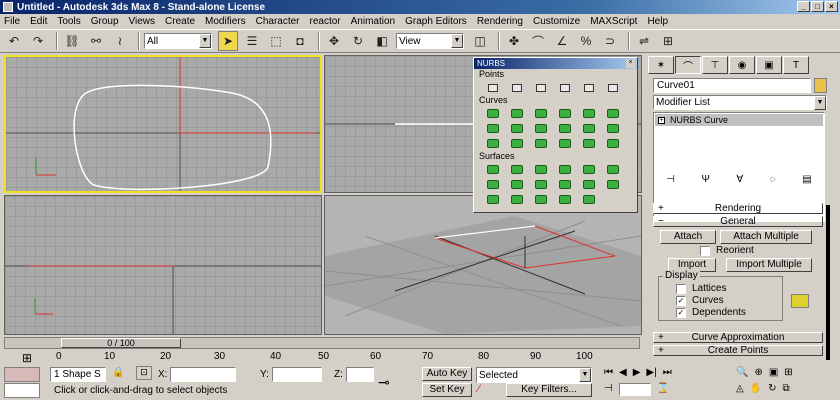 This screenshot has height=400, width=840. What do you see at coordinates (688, 65) in the screenshot?
I see `tab-modify: ⌒` at bounding box center [688, 65].